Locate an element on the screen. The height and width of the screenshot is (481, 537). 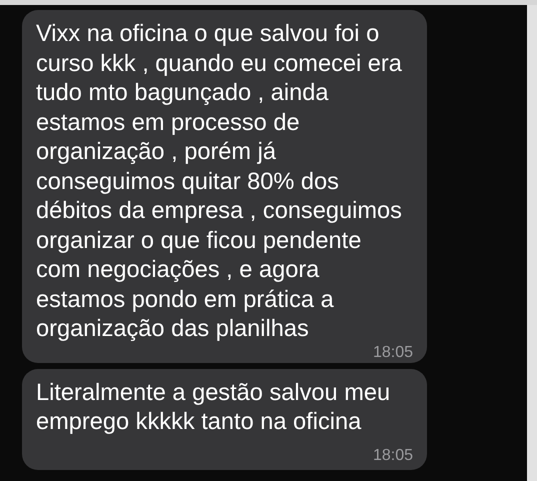
message-text: Literalmente a gestão salvou meu emprego kkkkk tanto na oficina is located at coordinates (213, 407).